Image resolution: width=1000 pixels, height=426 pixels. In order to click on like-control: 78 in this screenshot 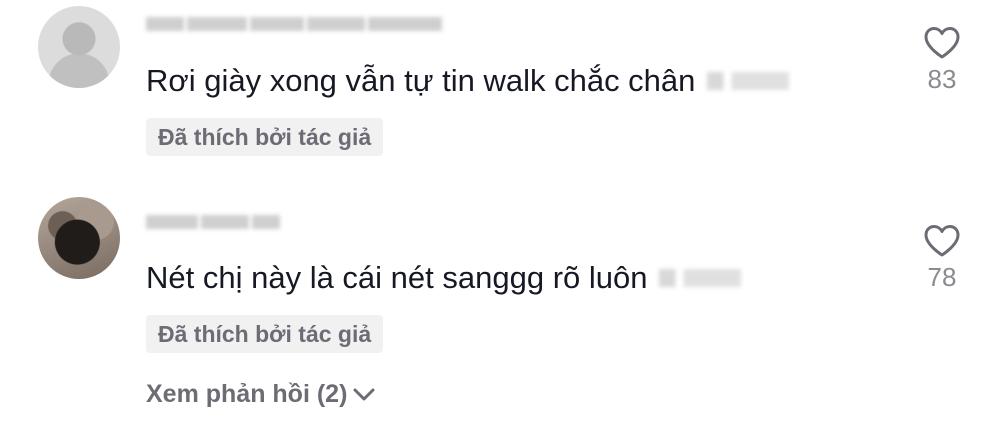, I will do `click(942, 258)`.